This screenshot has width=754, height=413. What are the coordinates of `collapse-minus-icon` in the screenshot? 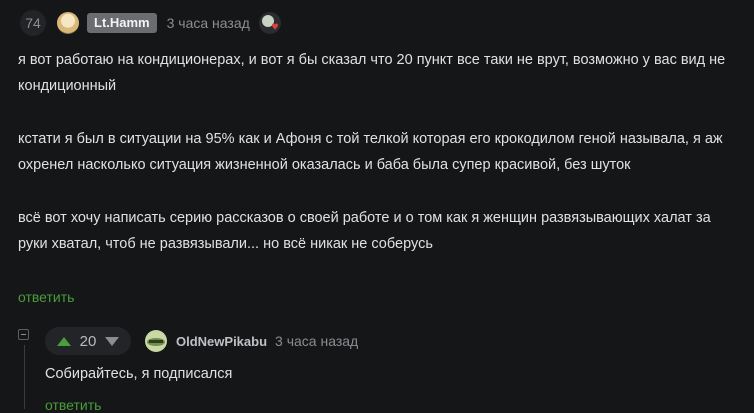 It's located at (23, 334).